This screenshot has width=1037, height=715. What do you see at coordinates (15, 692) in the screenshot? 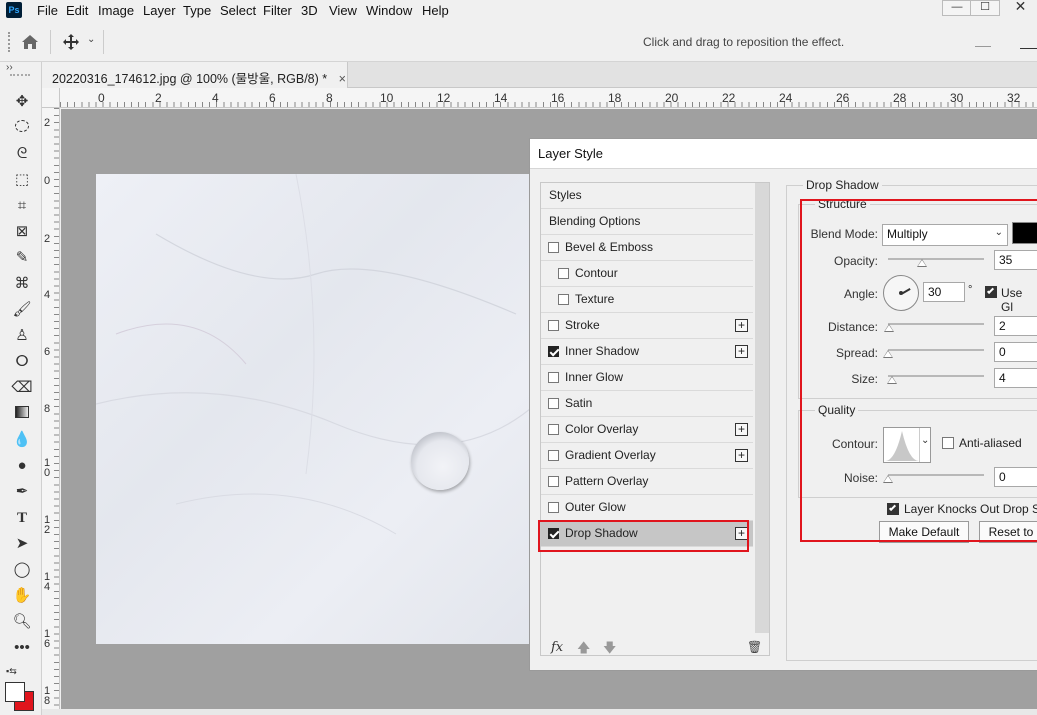
I see `foreground-color-swatch` at bounding box center [15, 692].